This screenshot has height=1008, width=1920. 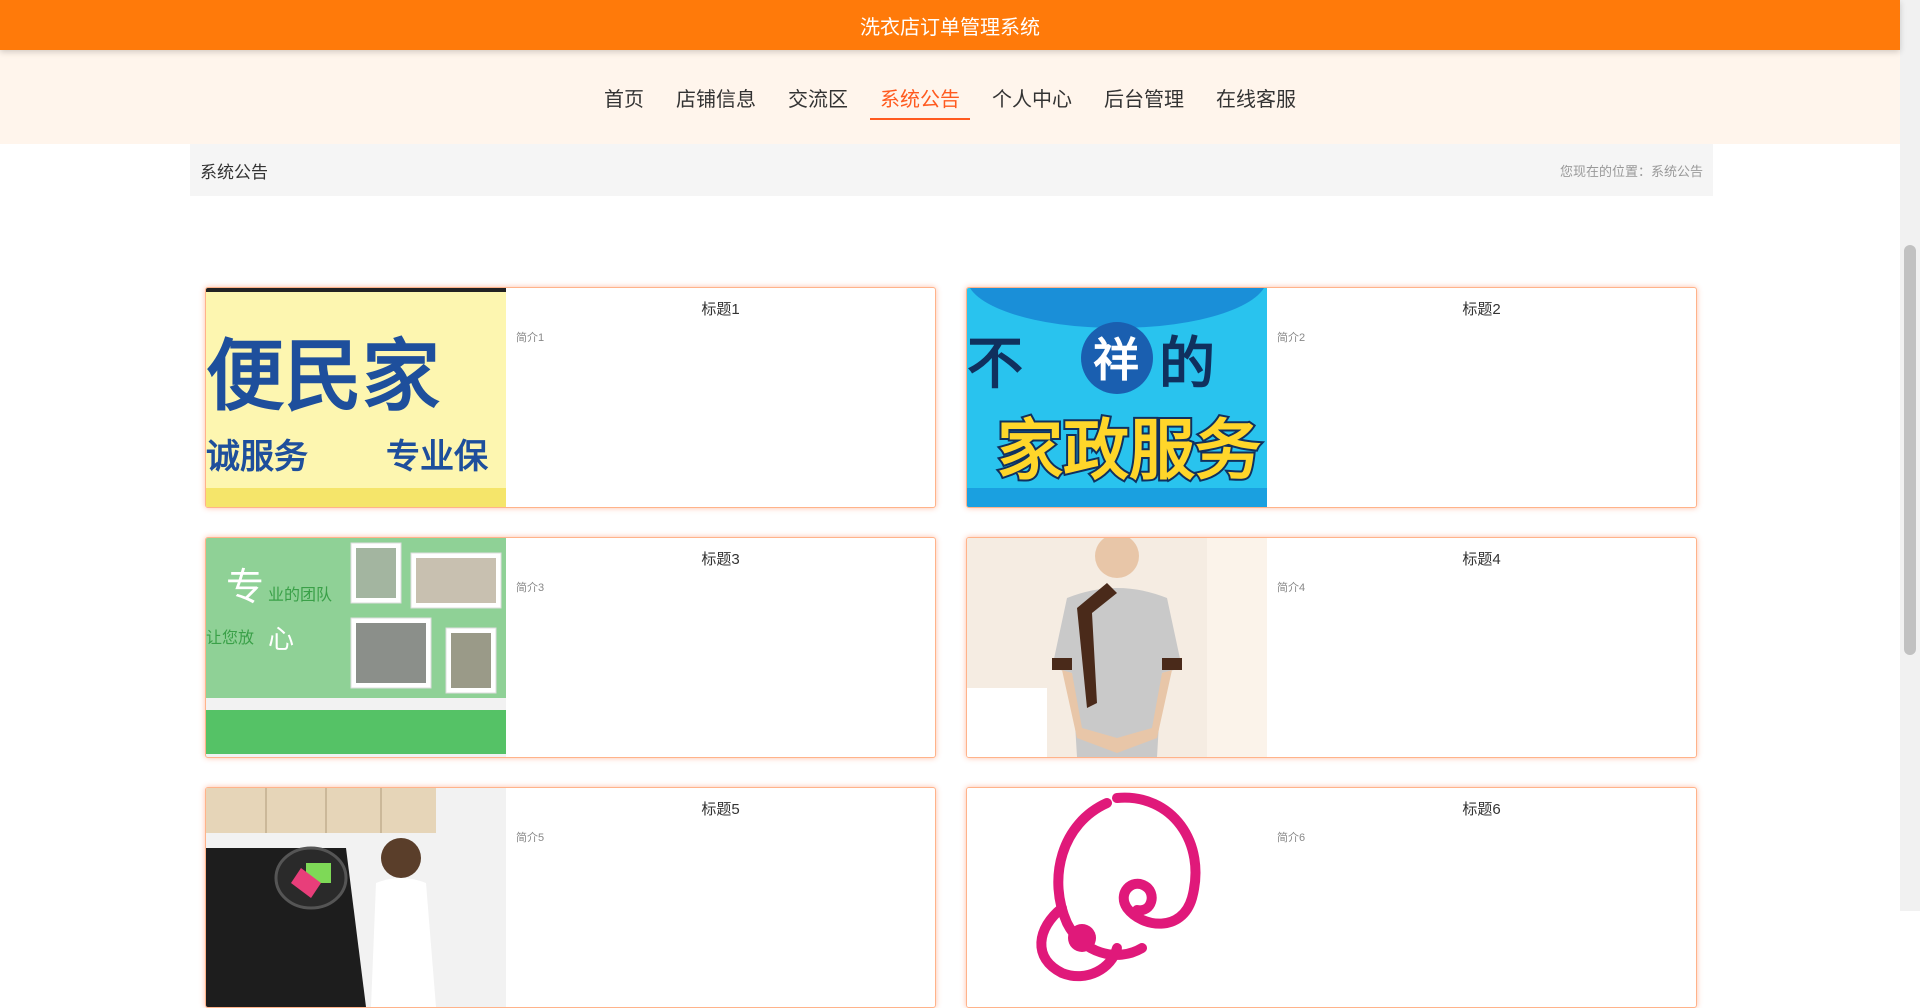 I want to click on announcement-title: 标题3, so click(x=720, y=558).